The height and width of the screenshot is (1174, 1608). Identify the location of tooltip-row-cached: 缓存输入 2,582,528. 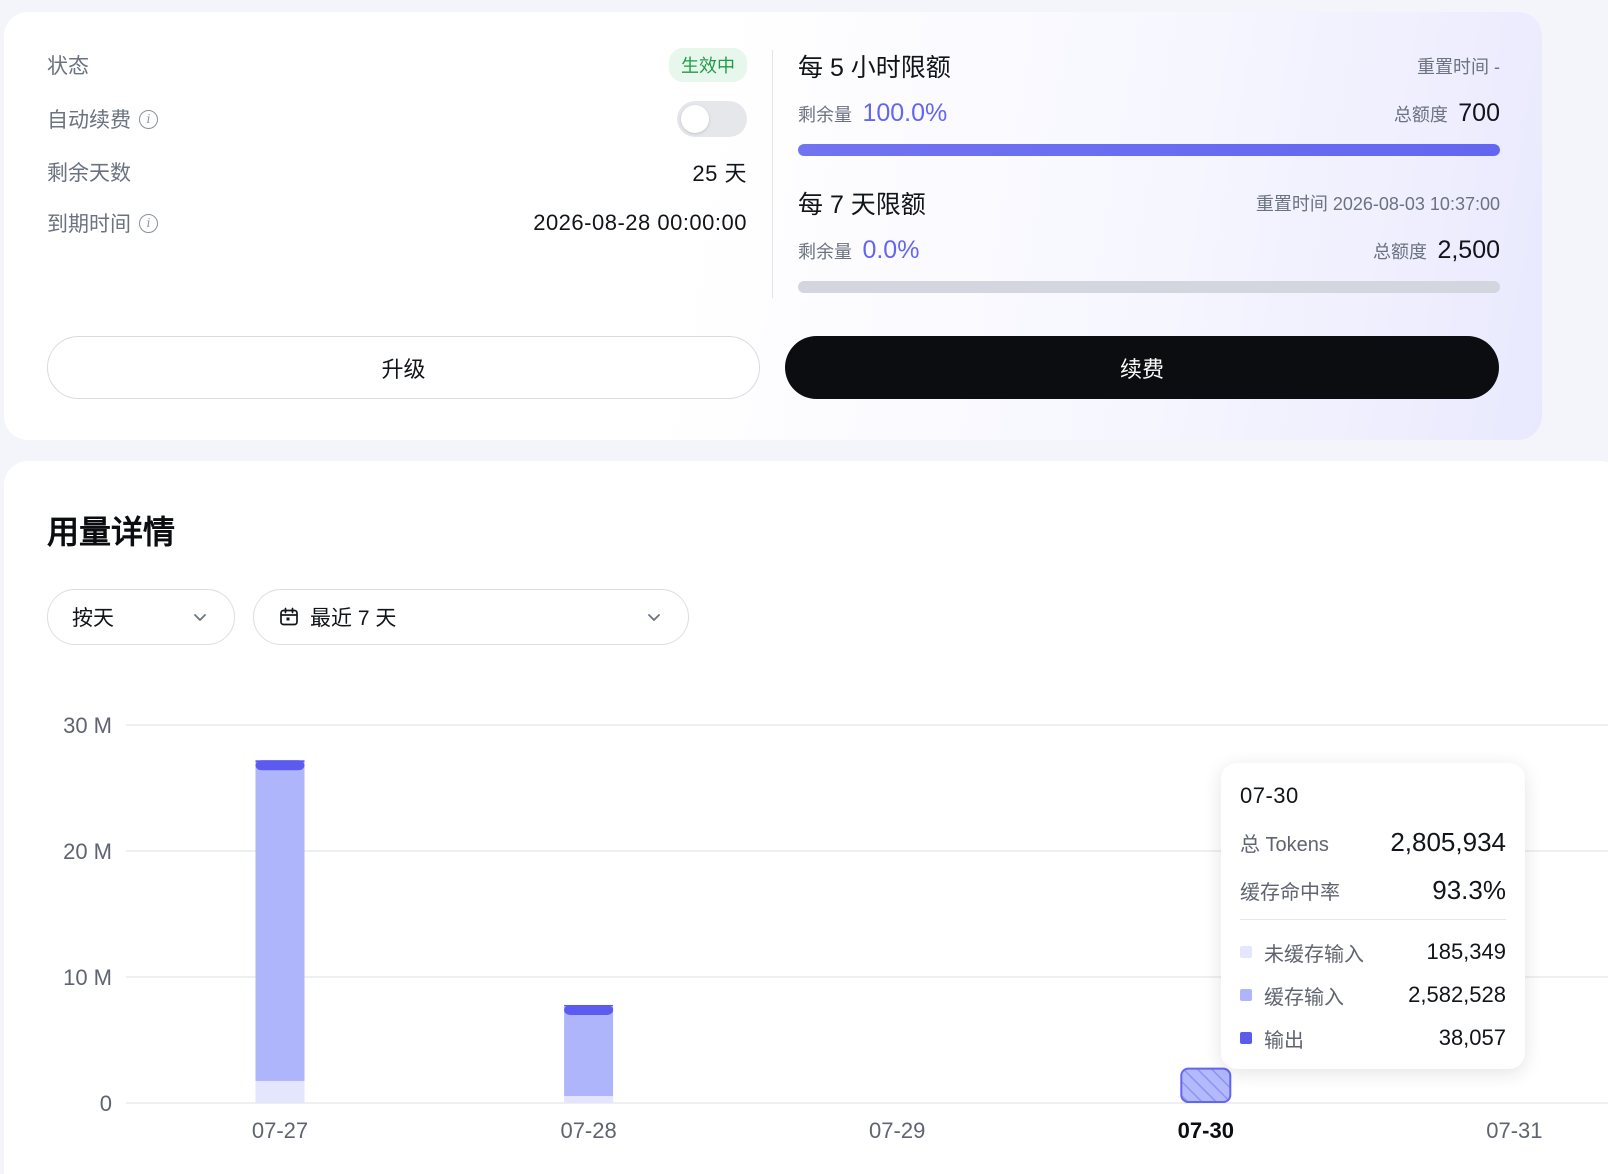
(1373, 995).